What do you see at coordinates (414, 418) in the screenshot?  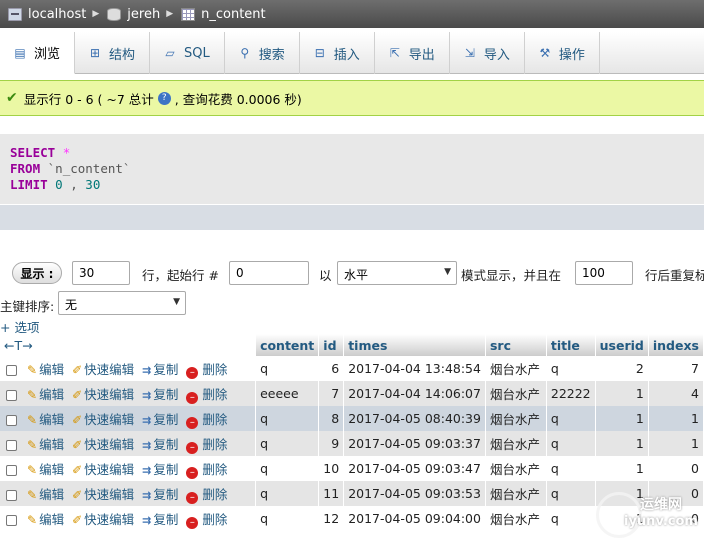 I see `cell-times: 2017-04-05 08:40:39` at bounding box center [414, 418].